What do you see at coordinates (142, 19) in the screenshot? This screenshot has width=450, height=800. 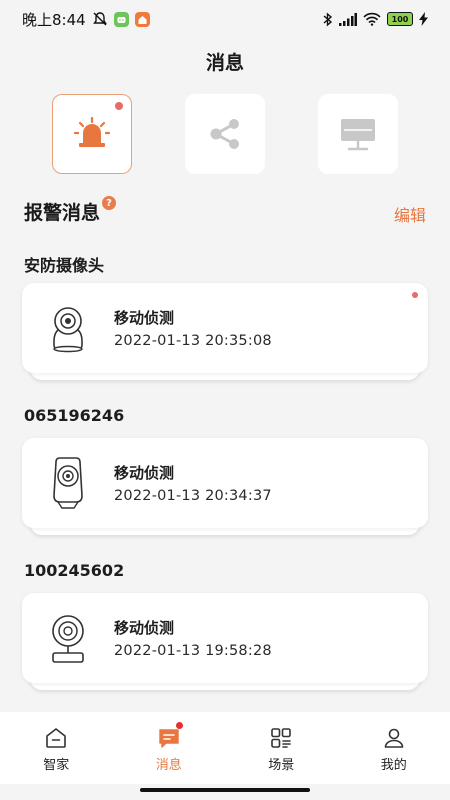 I see `home-app-icon` at bounding box center [142, 19].